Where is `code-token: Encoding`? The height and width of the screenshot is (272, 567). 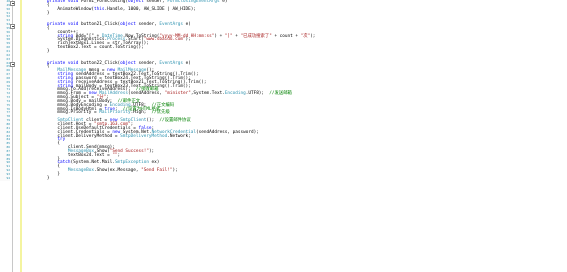
code-token: Encoding is located at coordinates (235, 94).